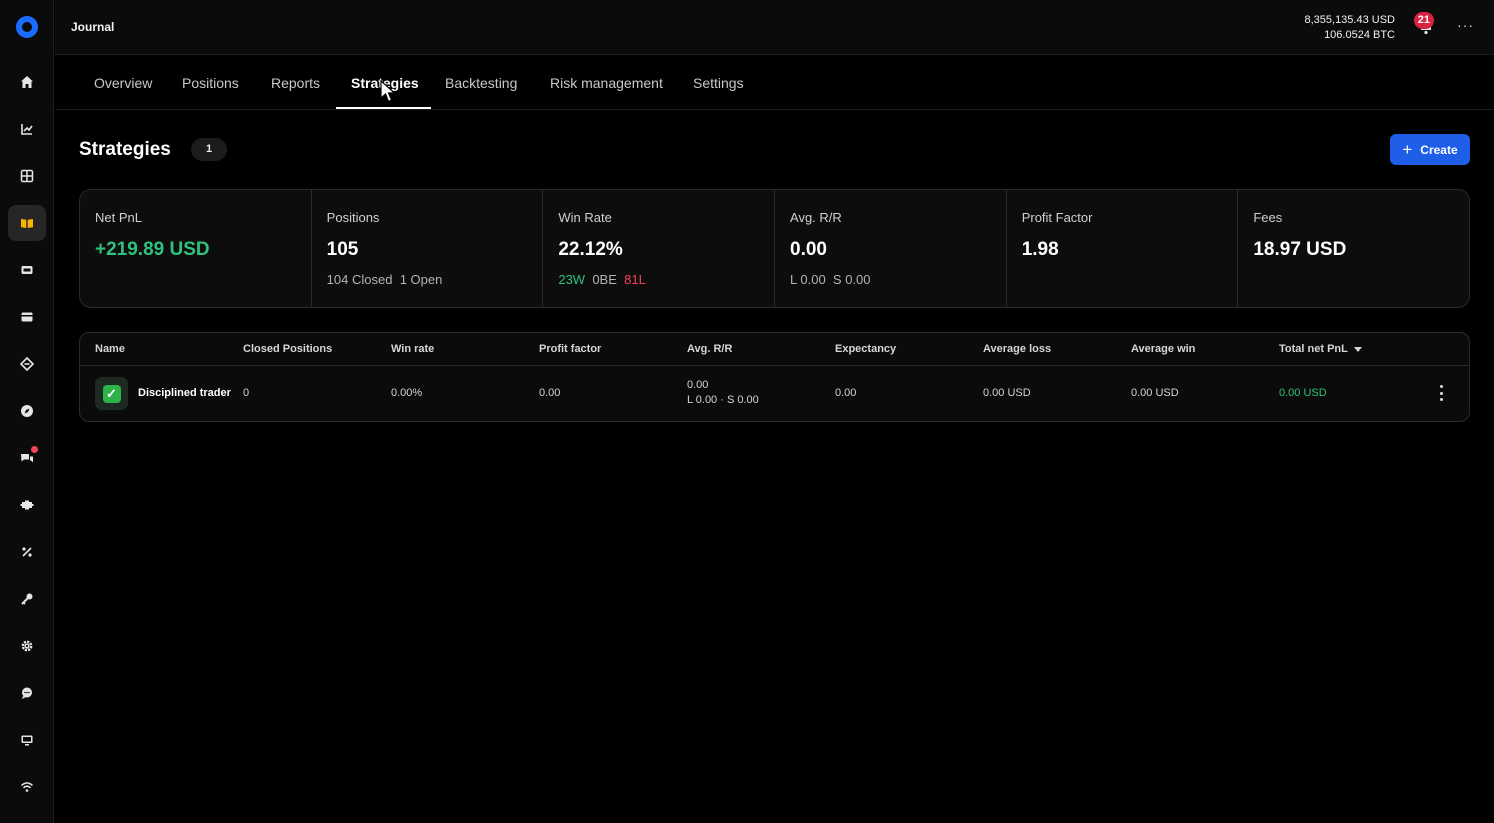 This screenshot has width=1494, height=823. Describe the element at coordinates (1268, 217) in the screenshot. I see `stat-label: Fees` at that location.